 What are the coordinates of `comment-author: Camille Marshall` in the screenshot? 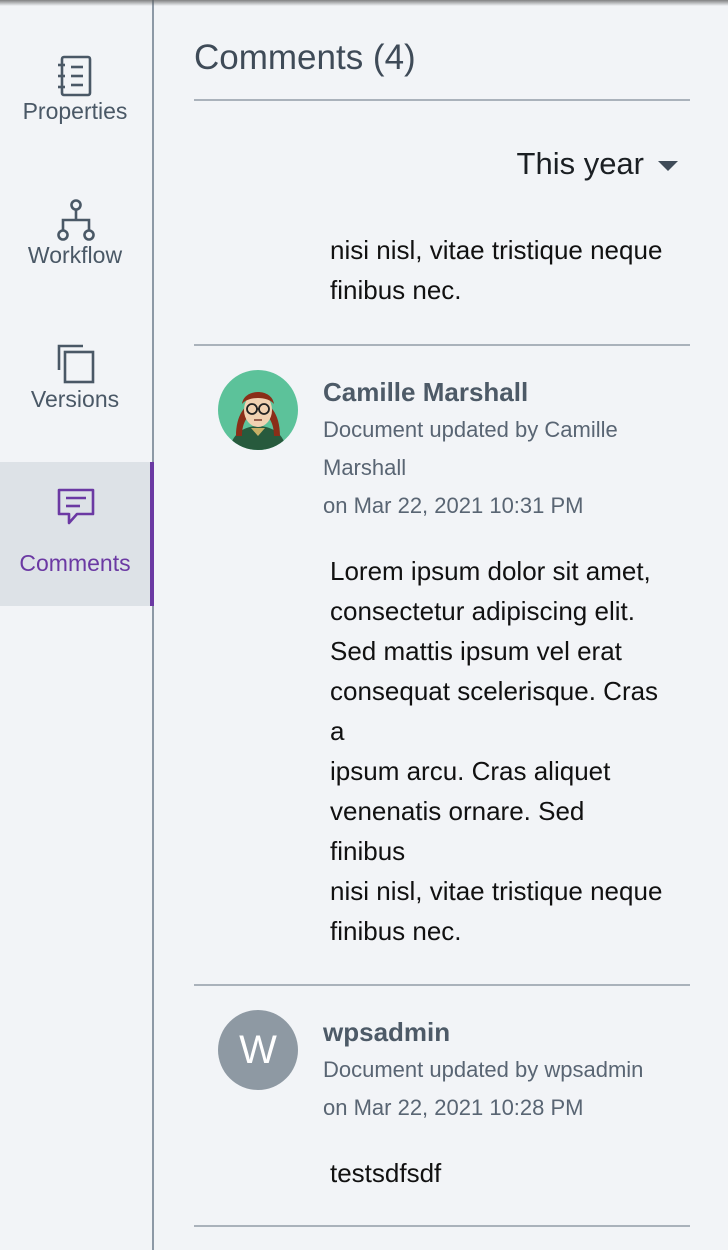 It's located at (426, 392).